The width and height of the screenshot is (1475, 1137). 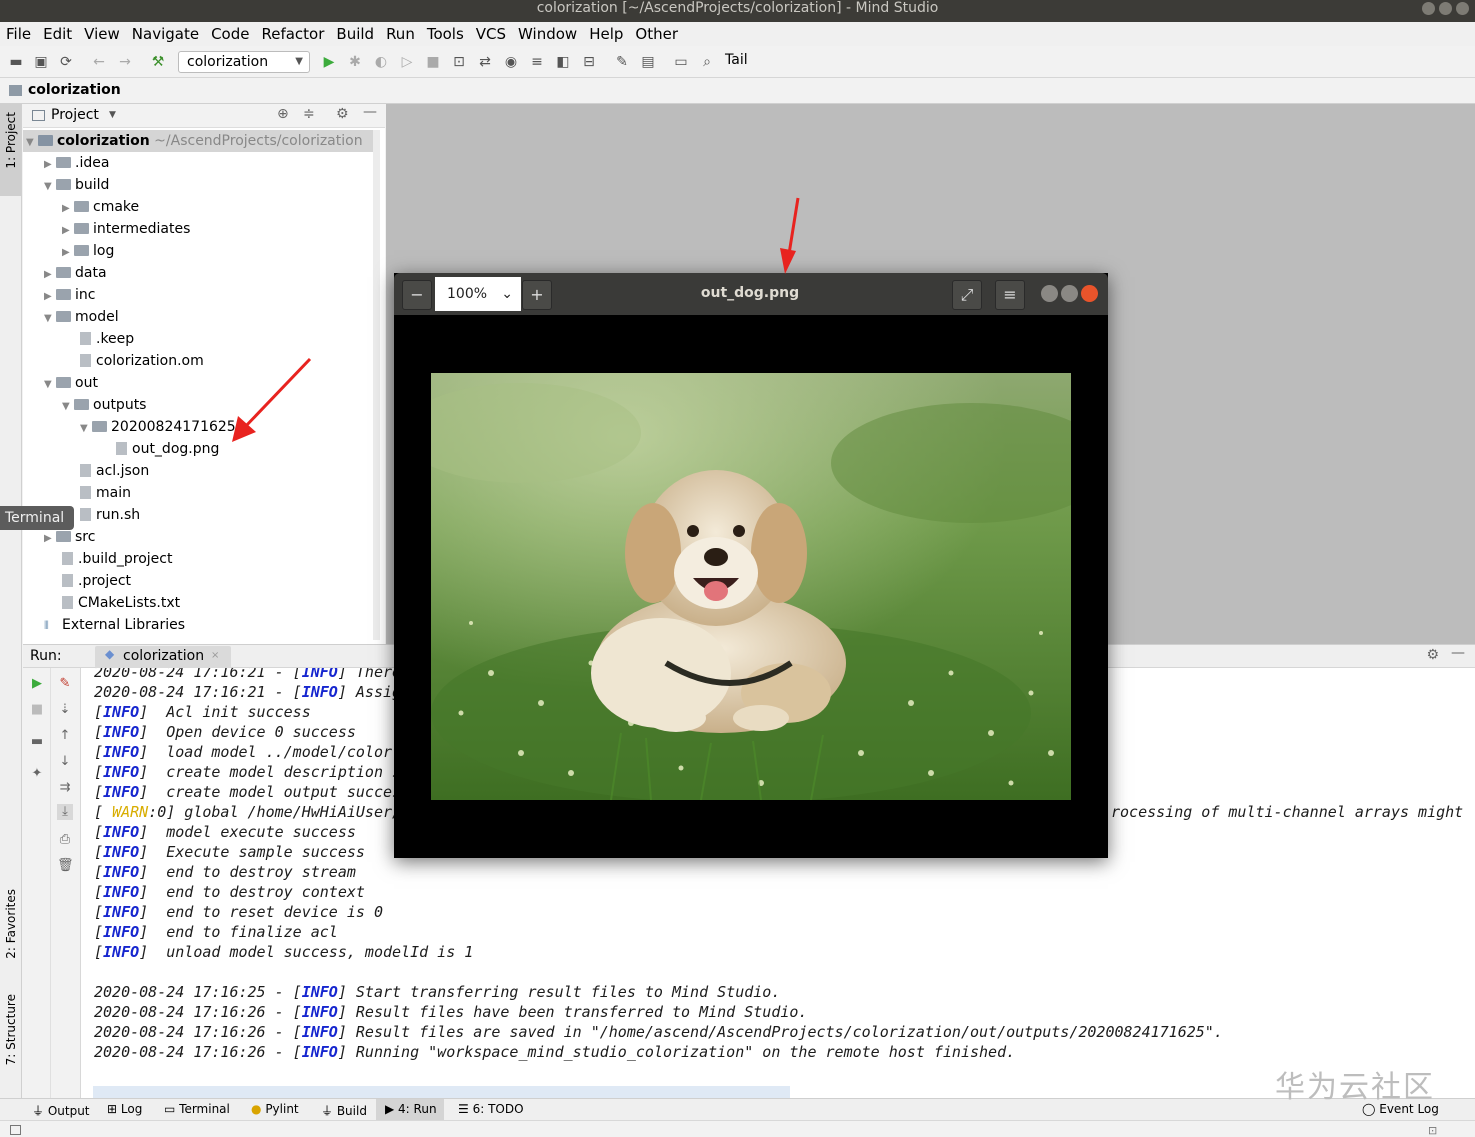 What do you see at coordinates (65, 840) in the screenshot?
I see `print-icon: ⎙` at bounding box center [65, 840].